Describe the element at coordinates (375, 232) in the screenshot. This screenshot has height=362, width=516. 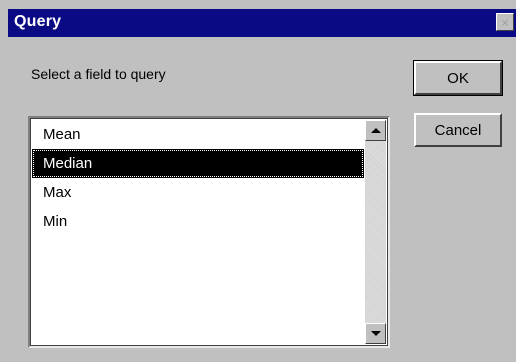
I see `vertical-scrollbar` at that location.